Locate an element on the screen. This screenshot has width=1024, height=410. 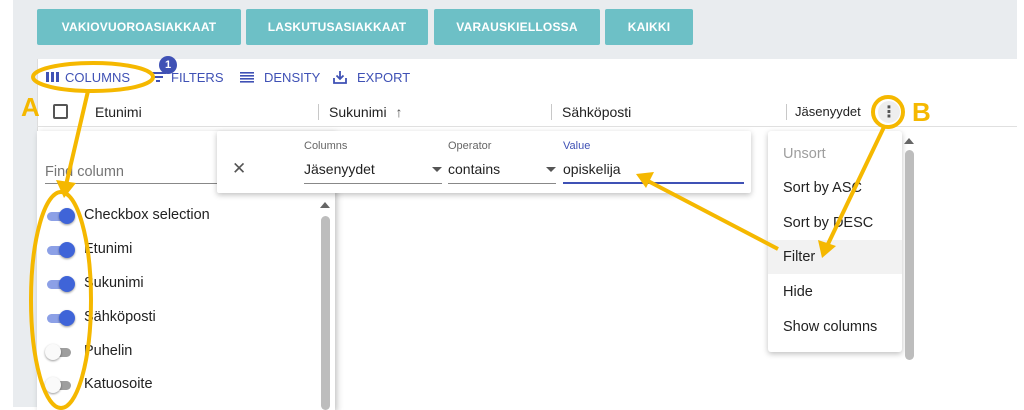
annotation-arrowhead-filter is located at coordinates (645, 180).